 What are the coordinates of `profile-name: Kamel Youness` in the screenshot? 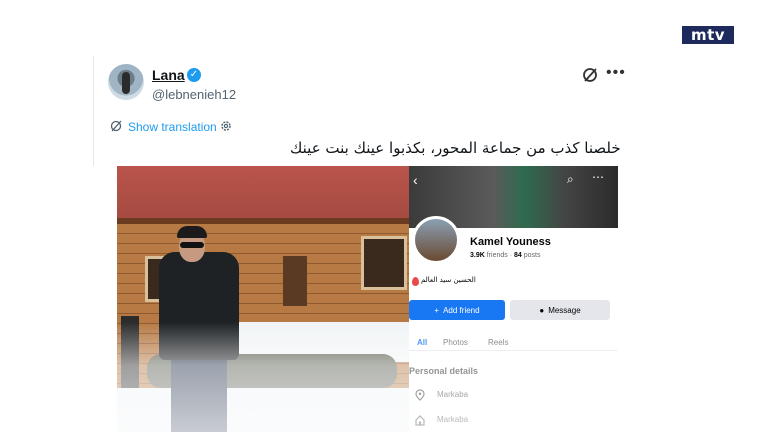 It's located at (510, 242).